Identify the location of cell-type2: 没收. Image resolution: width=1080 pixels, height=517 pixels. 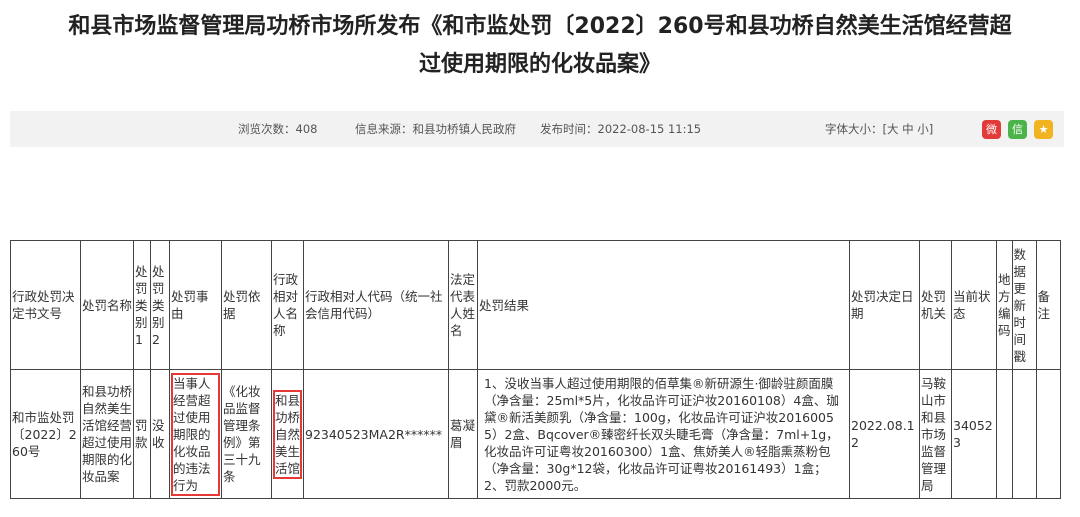
(160, 434).